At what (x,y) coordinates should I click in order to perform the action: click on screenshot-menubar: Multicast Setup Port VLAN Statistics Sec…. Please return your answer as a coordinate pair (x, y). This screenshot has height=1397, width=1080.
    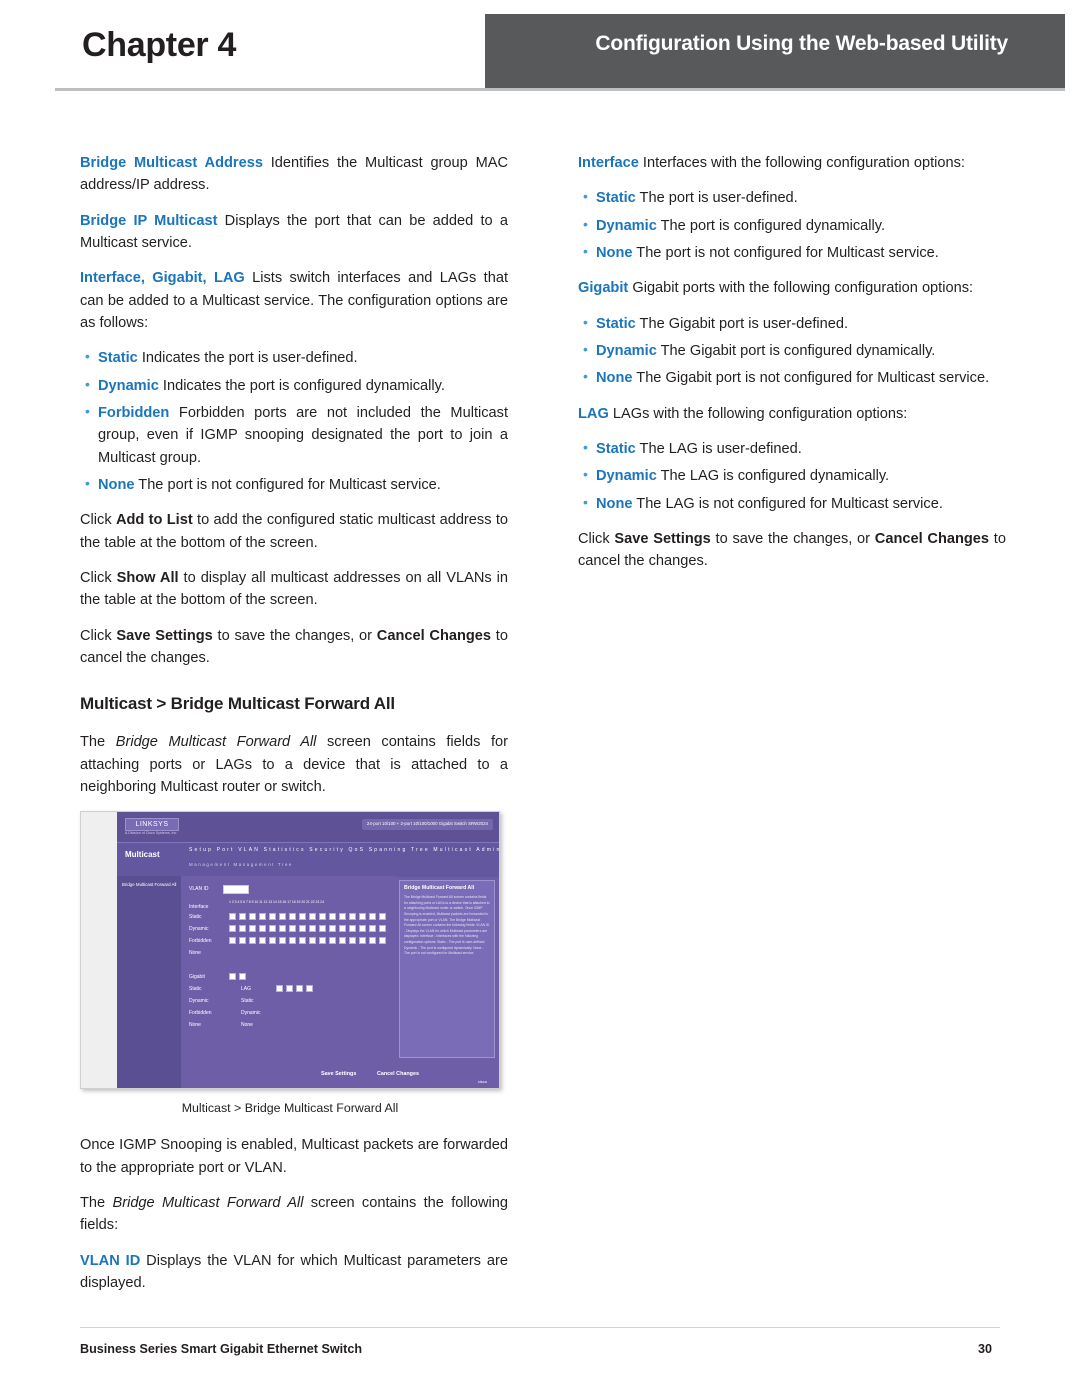
    Looking at the image, I should click on (324, 860).